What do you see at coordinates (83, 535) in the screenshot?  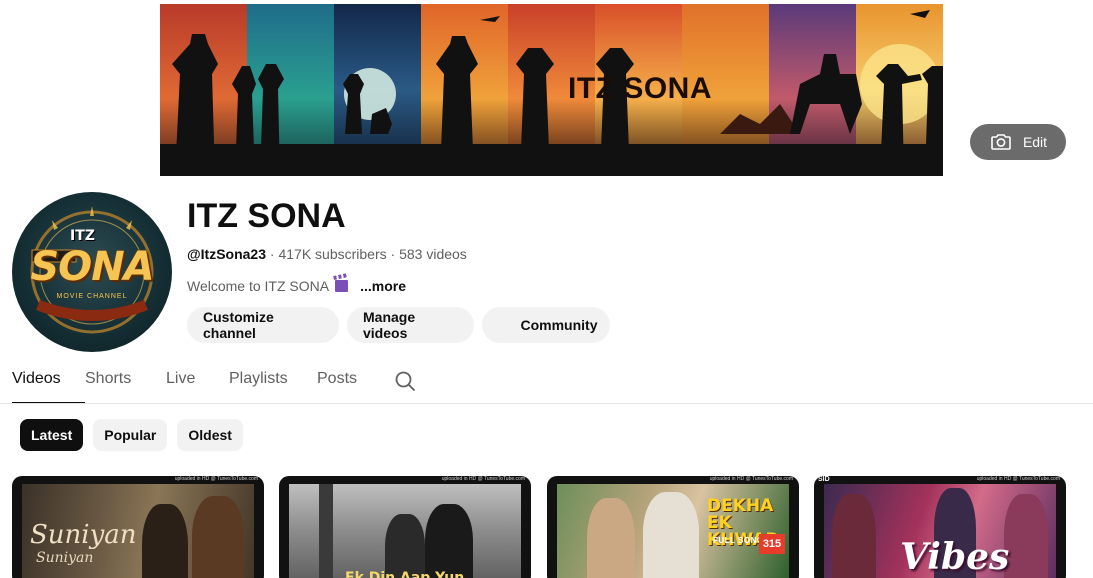 I see `thumbnail-title: Suniyan` at bounding box center [83, 535].